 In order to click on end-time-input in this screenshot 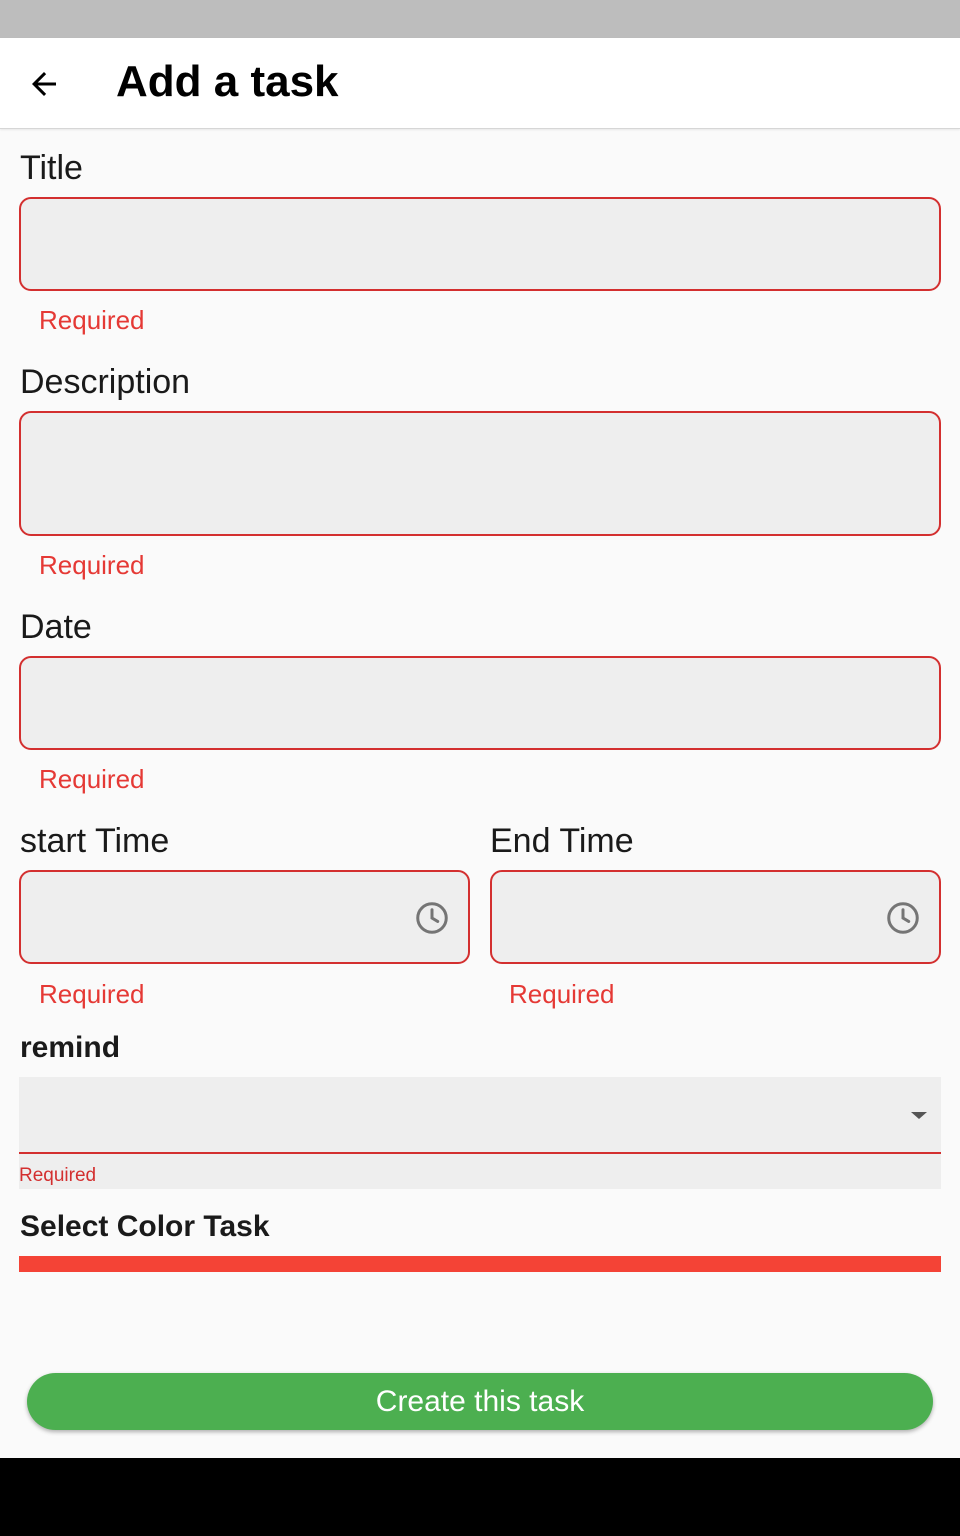, I will do `click(715, 917)`.